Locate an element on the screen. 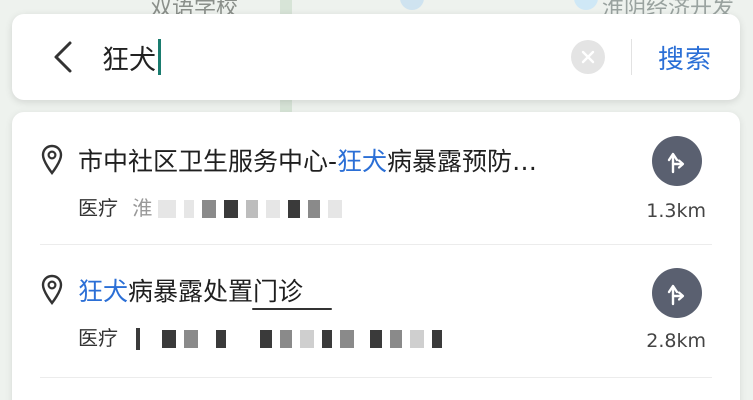  result-title-suffix: 病暴露处置门诊 is located at coordinates (216, 291).